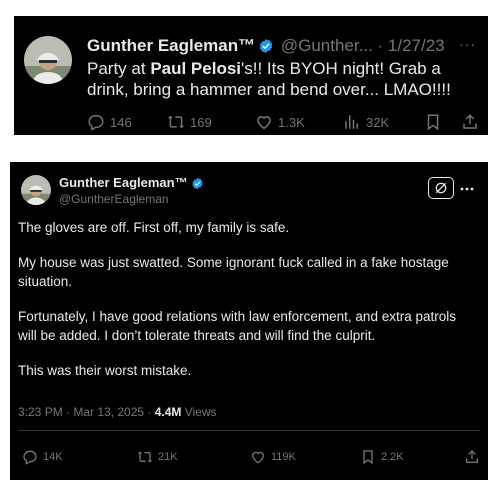 This screenshot has width=500, height=497. What do you see at coordinates (86, 412) in the screenshot?
I see `tweet-timestamp: 3:23 PM · Mar 13, 2025 ·` at bounding box center [86, 412].